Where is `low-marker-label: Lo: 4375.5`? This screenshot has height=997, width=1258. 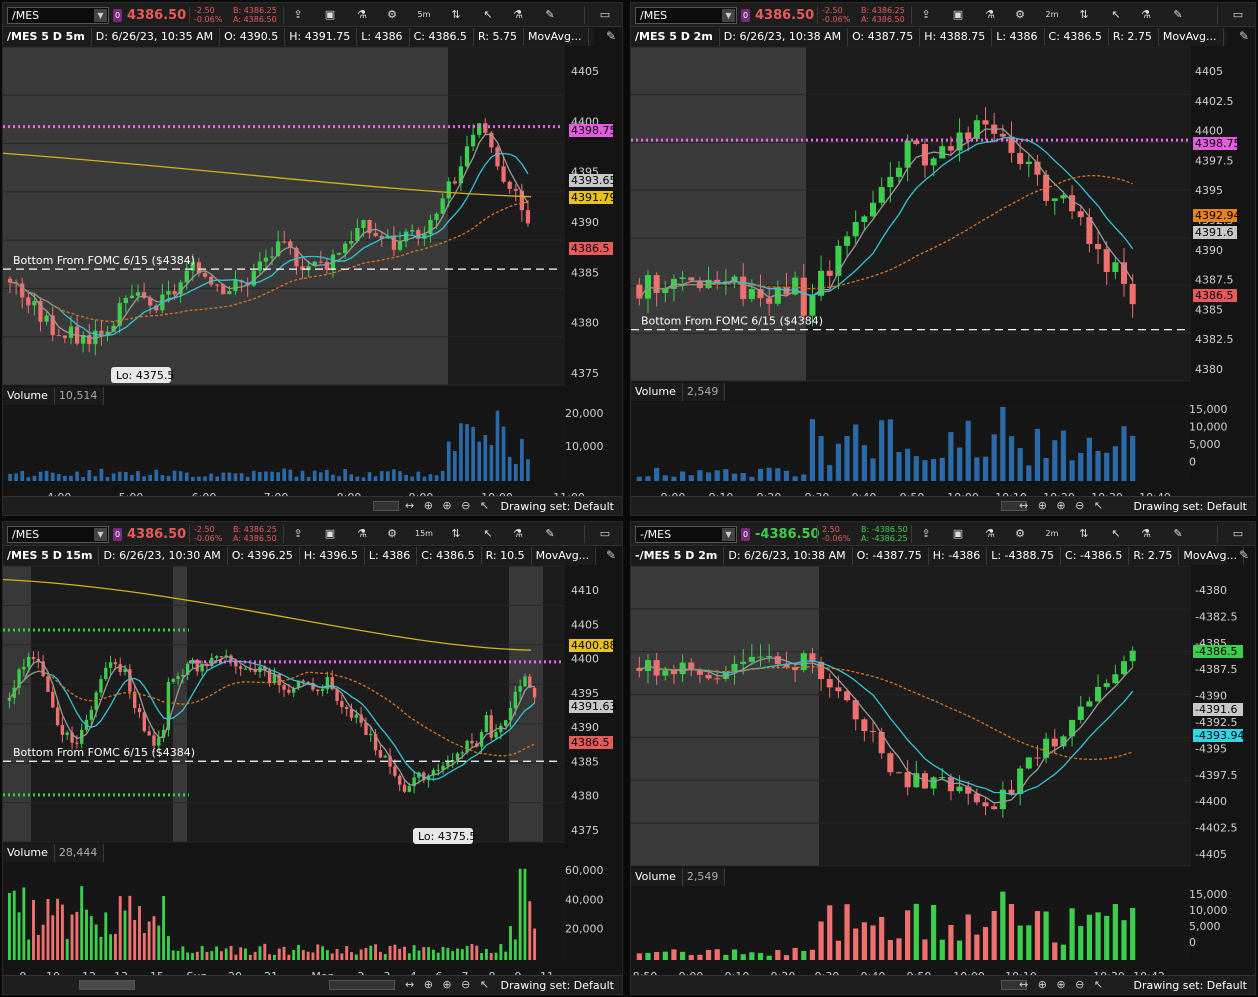 low-marker-label: Lo: 4375.5 is located at coordinates (447, 836).